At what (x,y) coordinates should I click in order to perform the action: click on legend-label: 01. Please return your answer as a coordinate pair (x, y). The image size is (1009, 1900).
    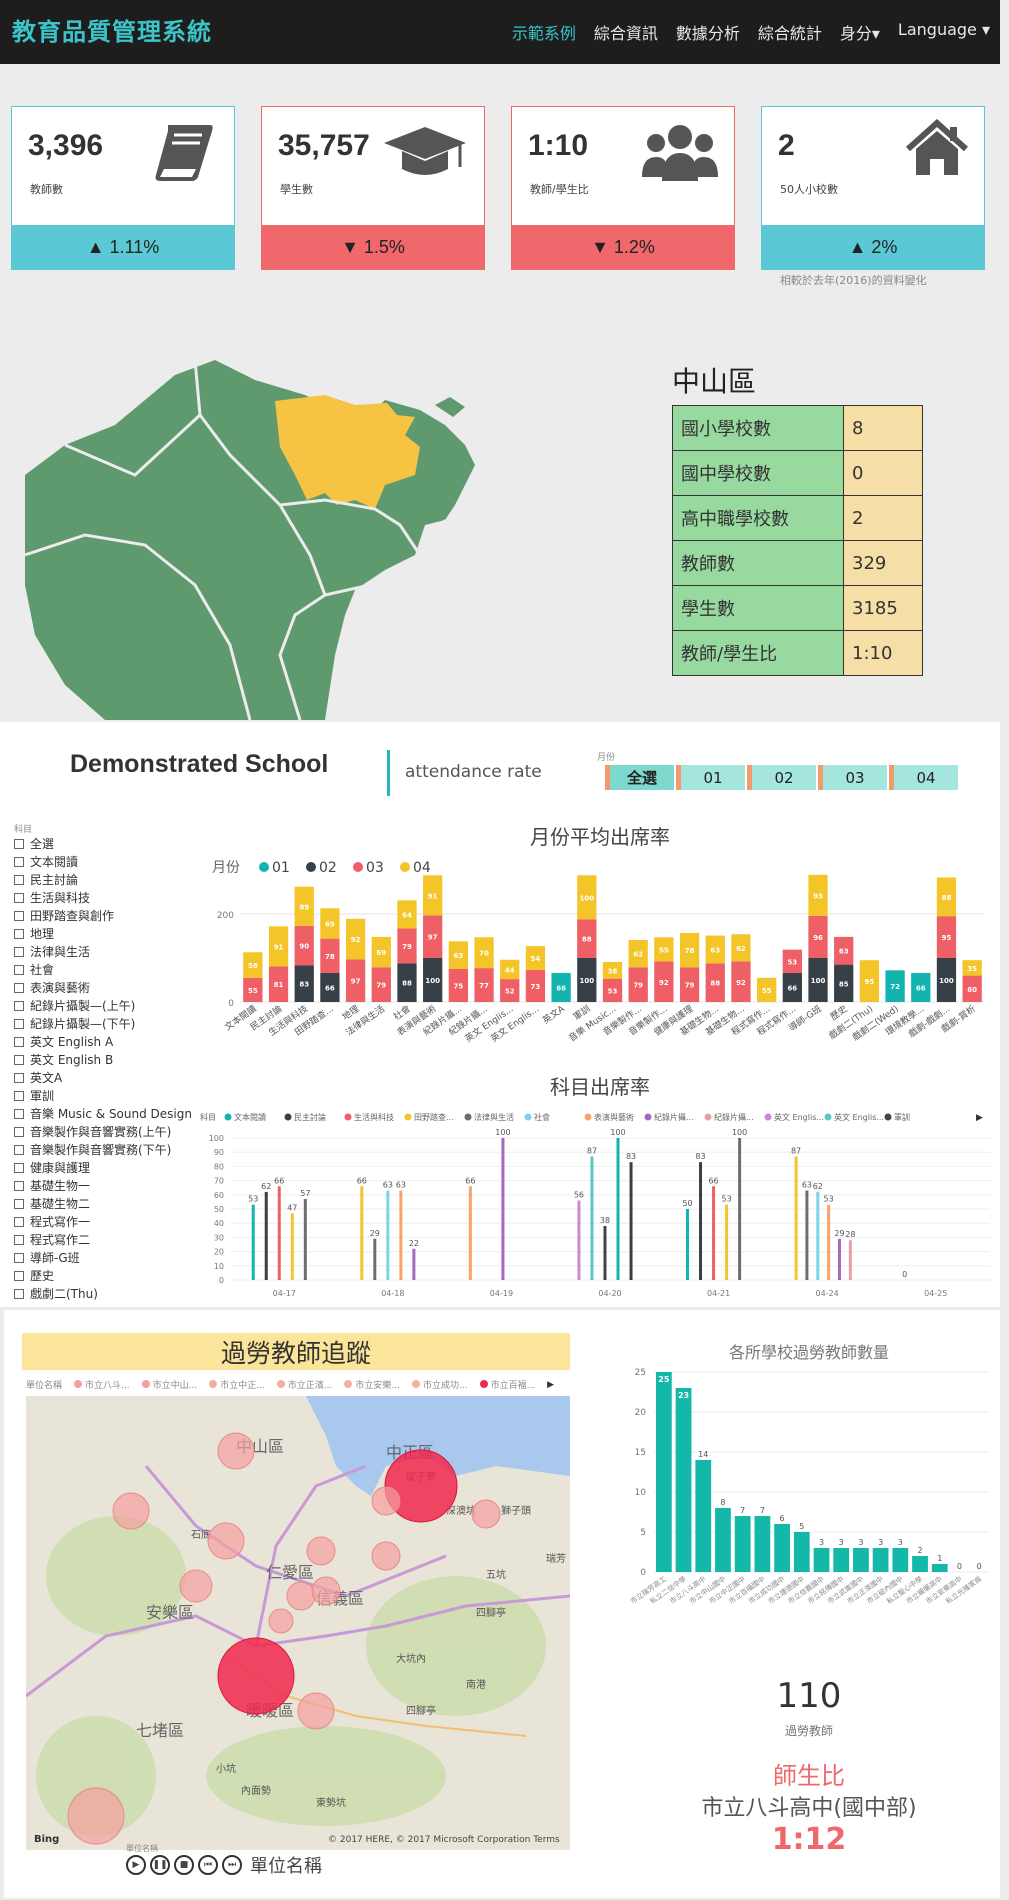
    Looking at the image, I should click on (281, 868).